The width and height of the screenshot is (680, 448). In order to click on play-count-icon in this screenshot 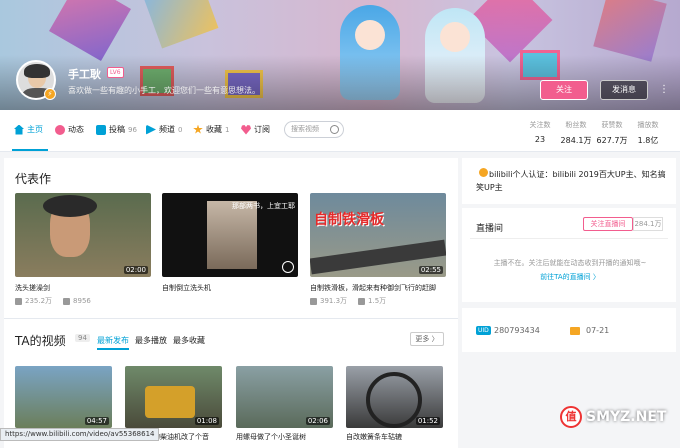, I will do `click(18, 301)`.